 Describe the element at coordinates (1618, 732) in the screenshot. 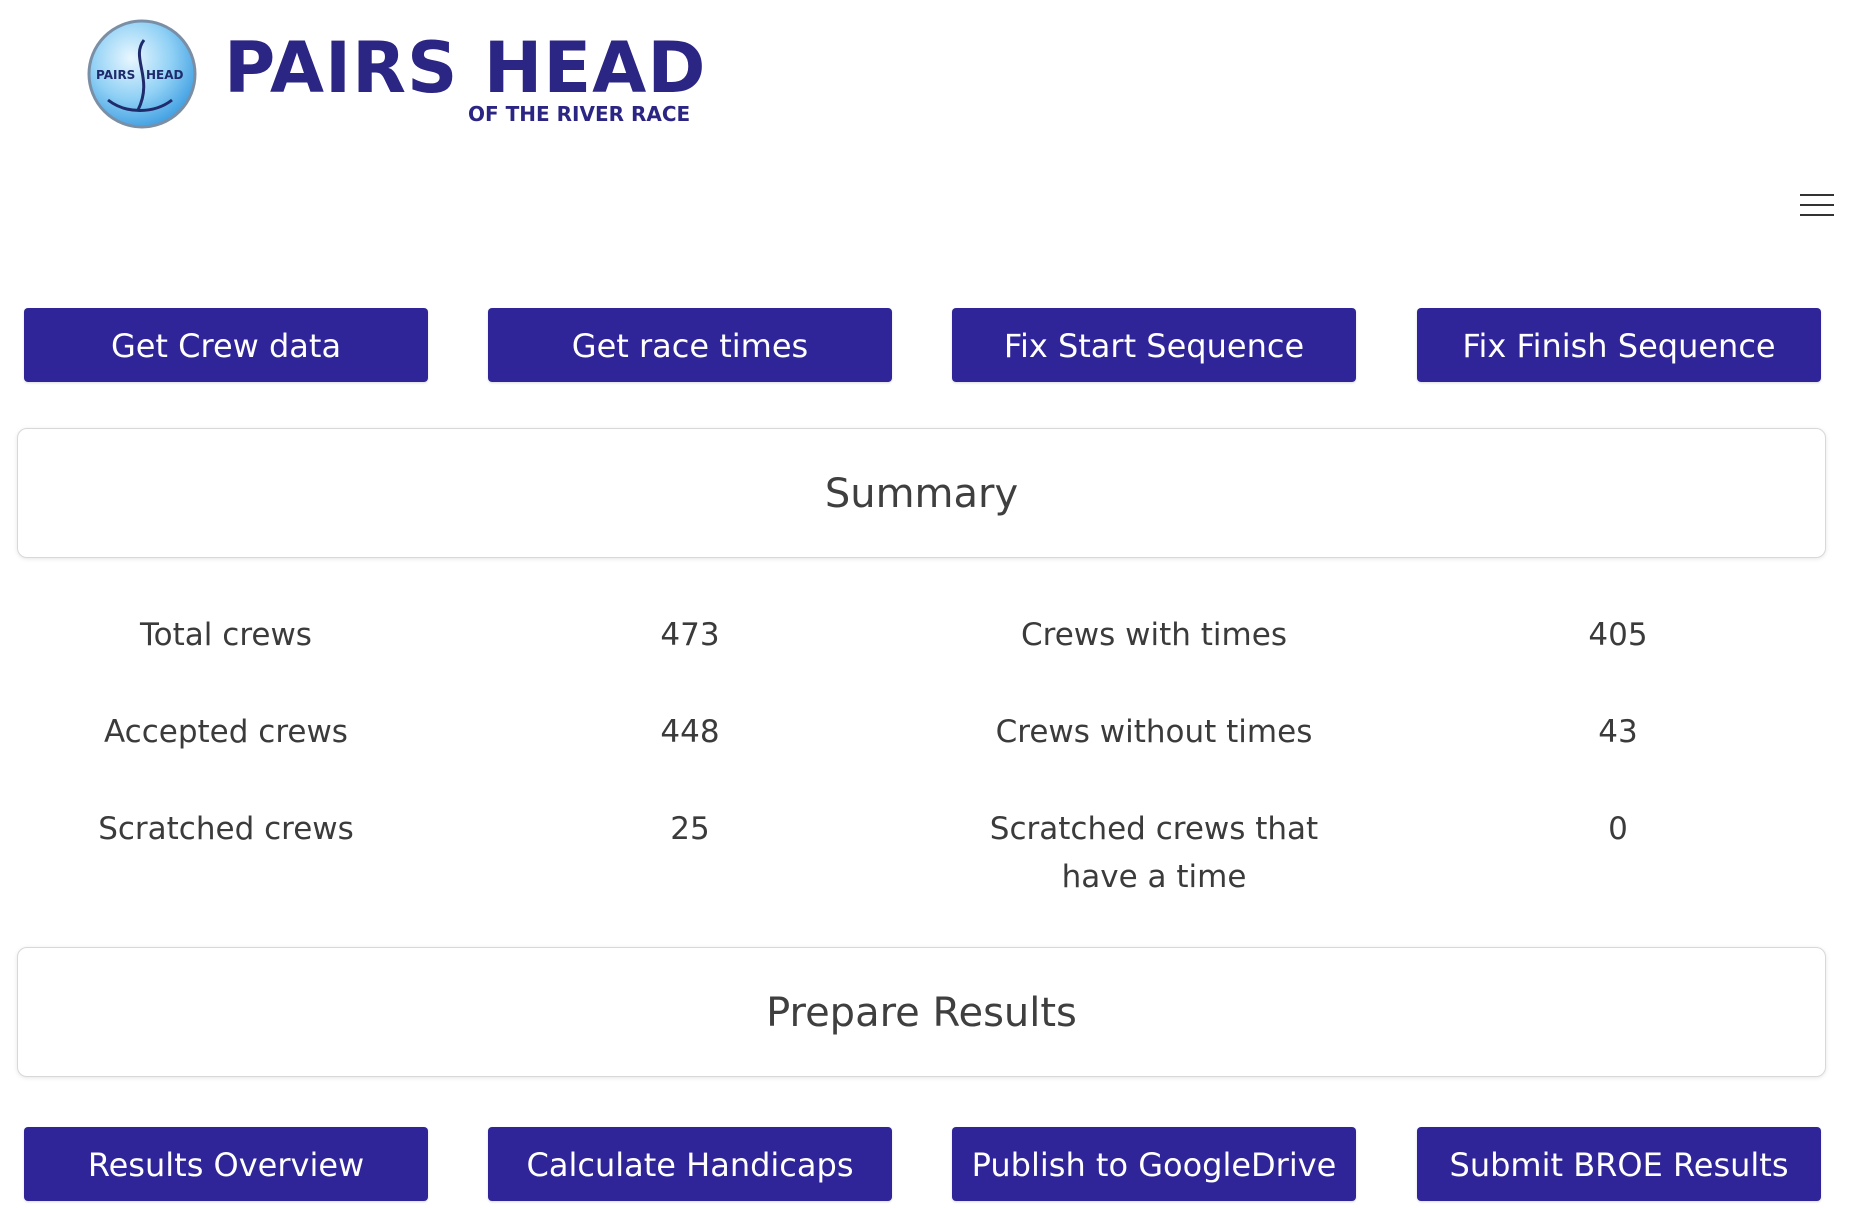

I see `summary-value-crews-without-times: 43` at that location.